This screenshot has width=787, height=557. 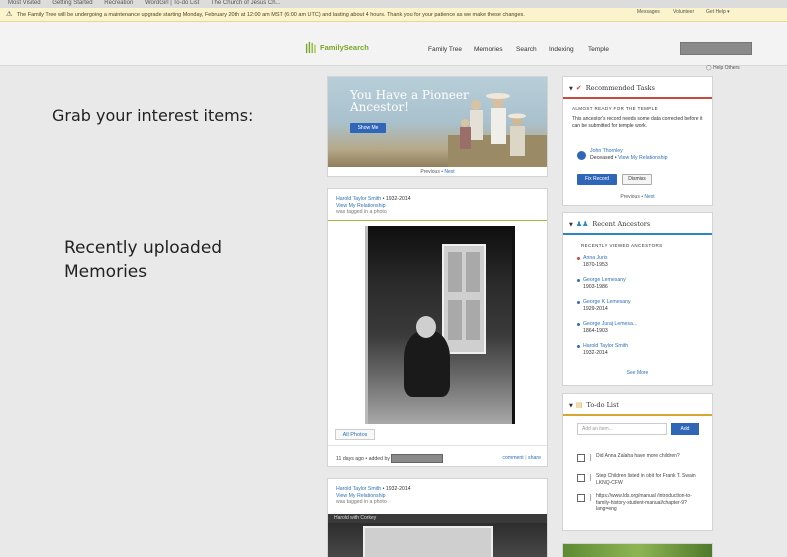 What do you see at coordinates (526, 49) in the screenshot?
I see `nav-search: Search` at bounding box center [526, 49].